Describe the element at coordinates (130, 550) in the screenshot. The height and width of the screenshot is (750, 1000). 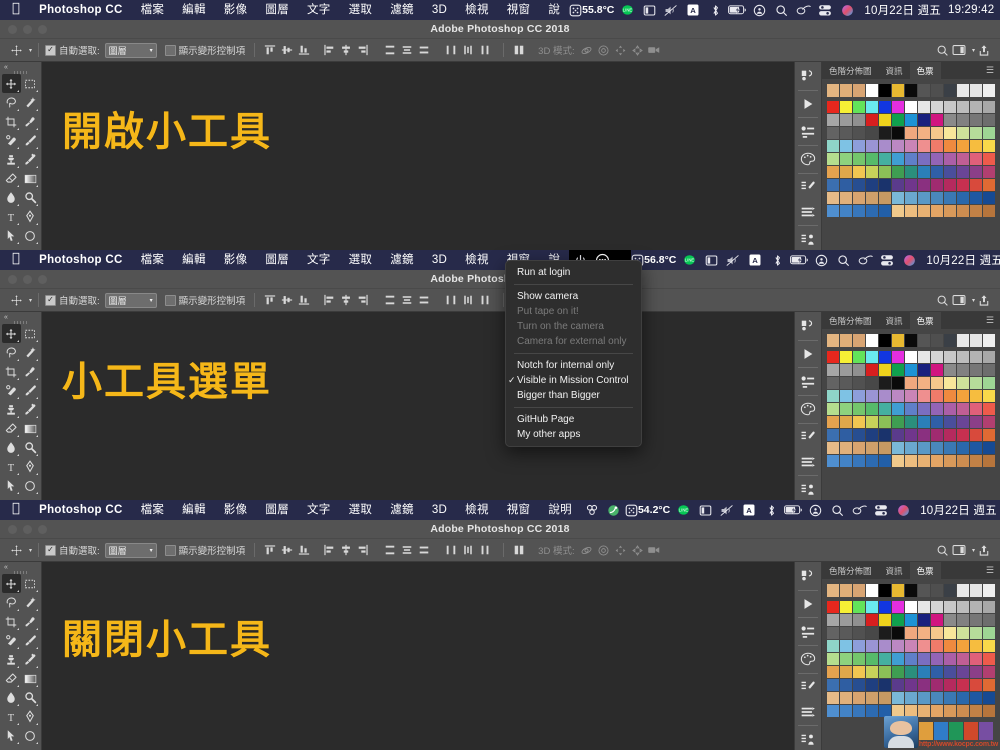
I see `auto-select-dropdown: 圖層 ▾` at that location.